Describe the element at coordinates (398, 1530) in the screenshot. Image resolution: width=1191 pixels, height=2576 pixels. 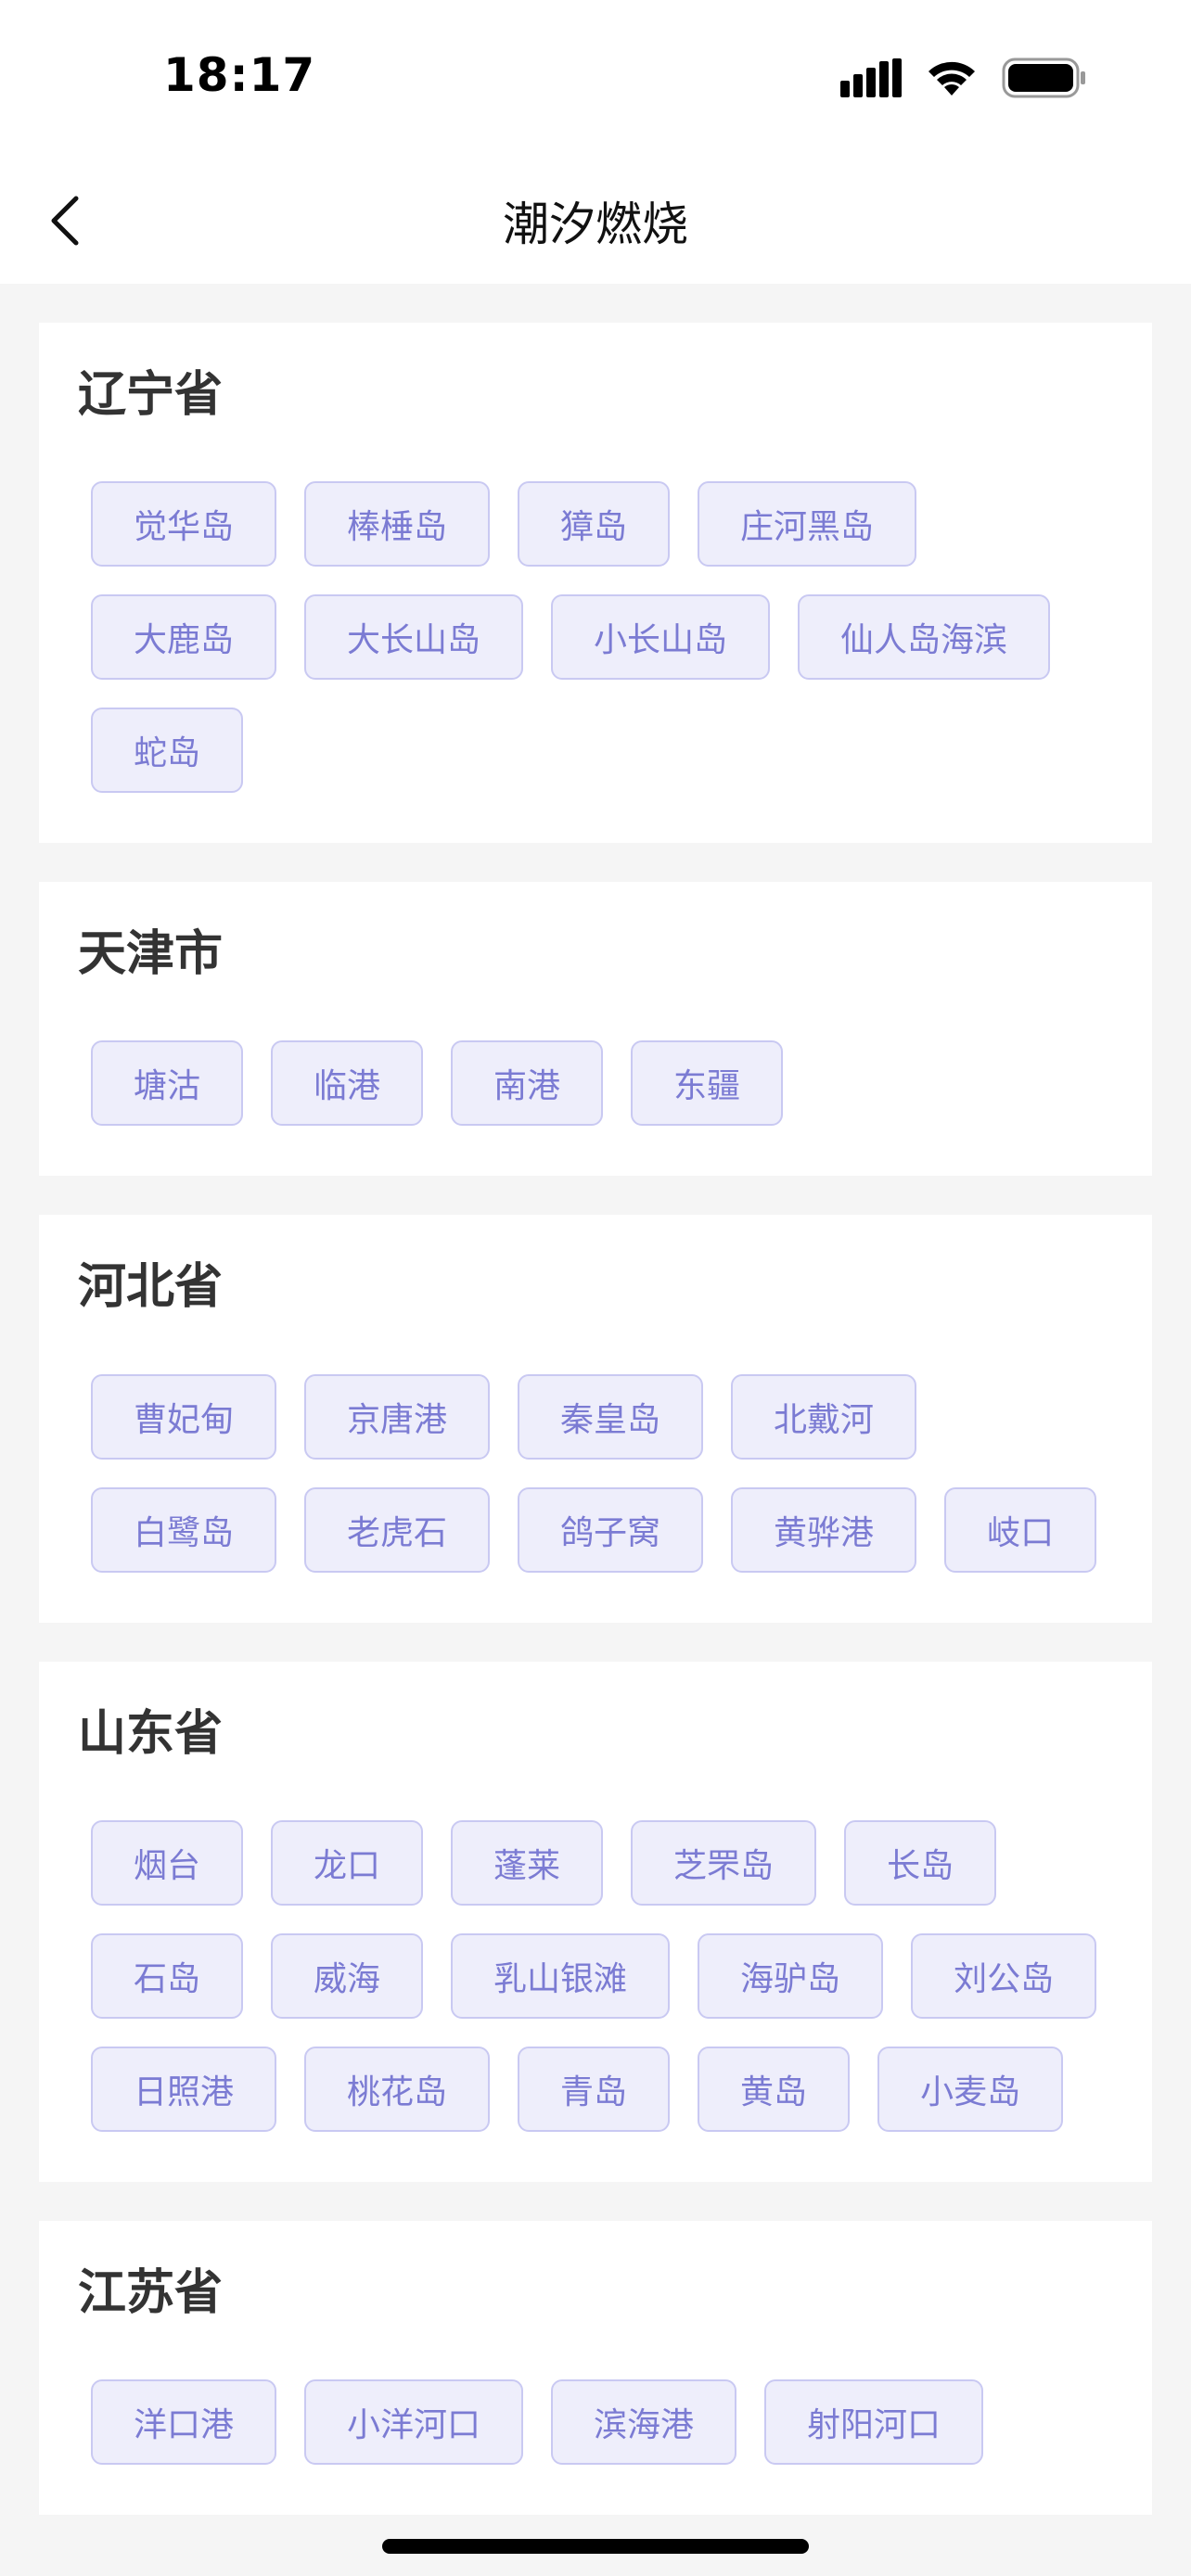
I see `location-tag: 老虎石` at that location.